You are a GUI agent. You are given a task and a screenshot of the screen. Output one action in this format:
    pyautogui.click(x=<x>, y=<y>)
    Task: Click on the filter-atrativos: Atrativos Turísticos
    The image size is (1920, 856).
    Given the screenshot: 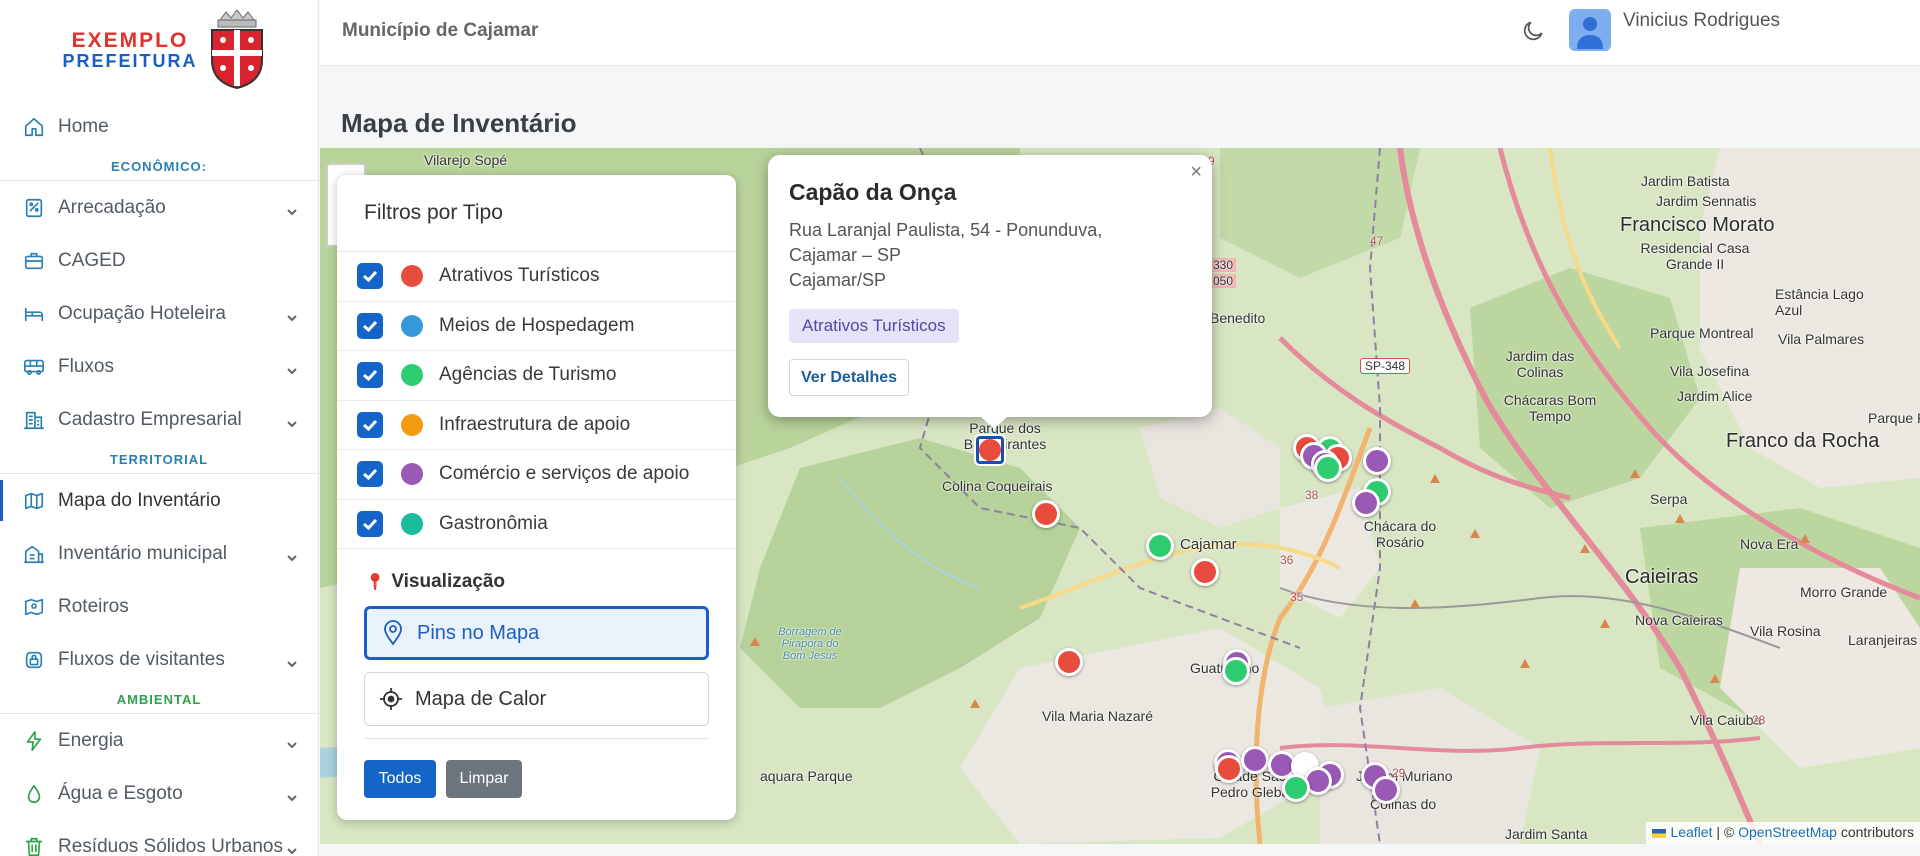 What is the action you would take?
    pyautogui.click(x=536, y=277)
    